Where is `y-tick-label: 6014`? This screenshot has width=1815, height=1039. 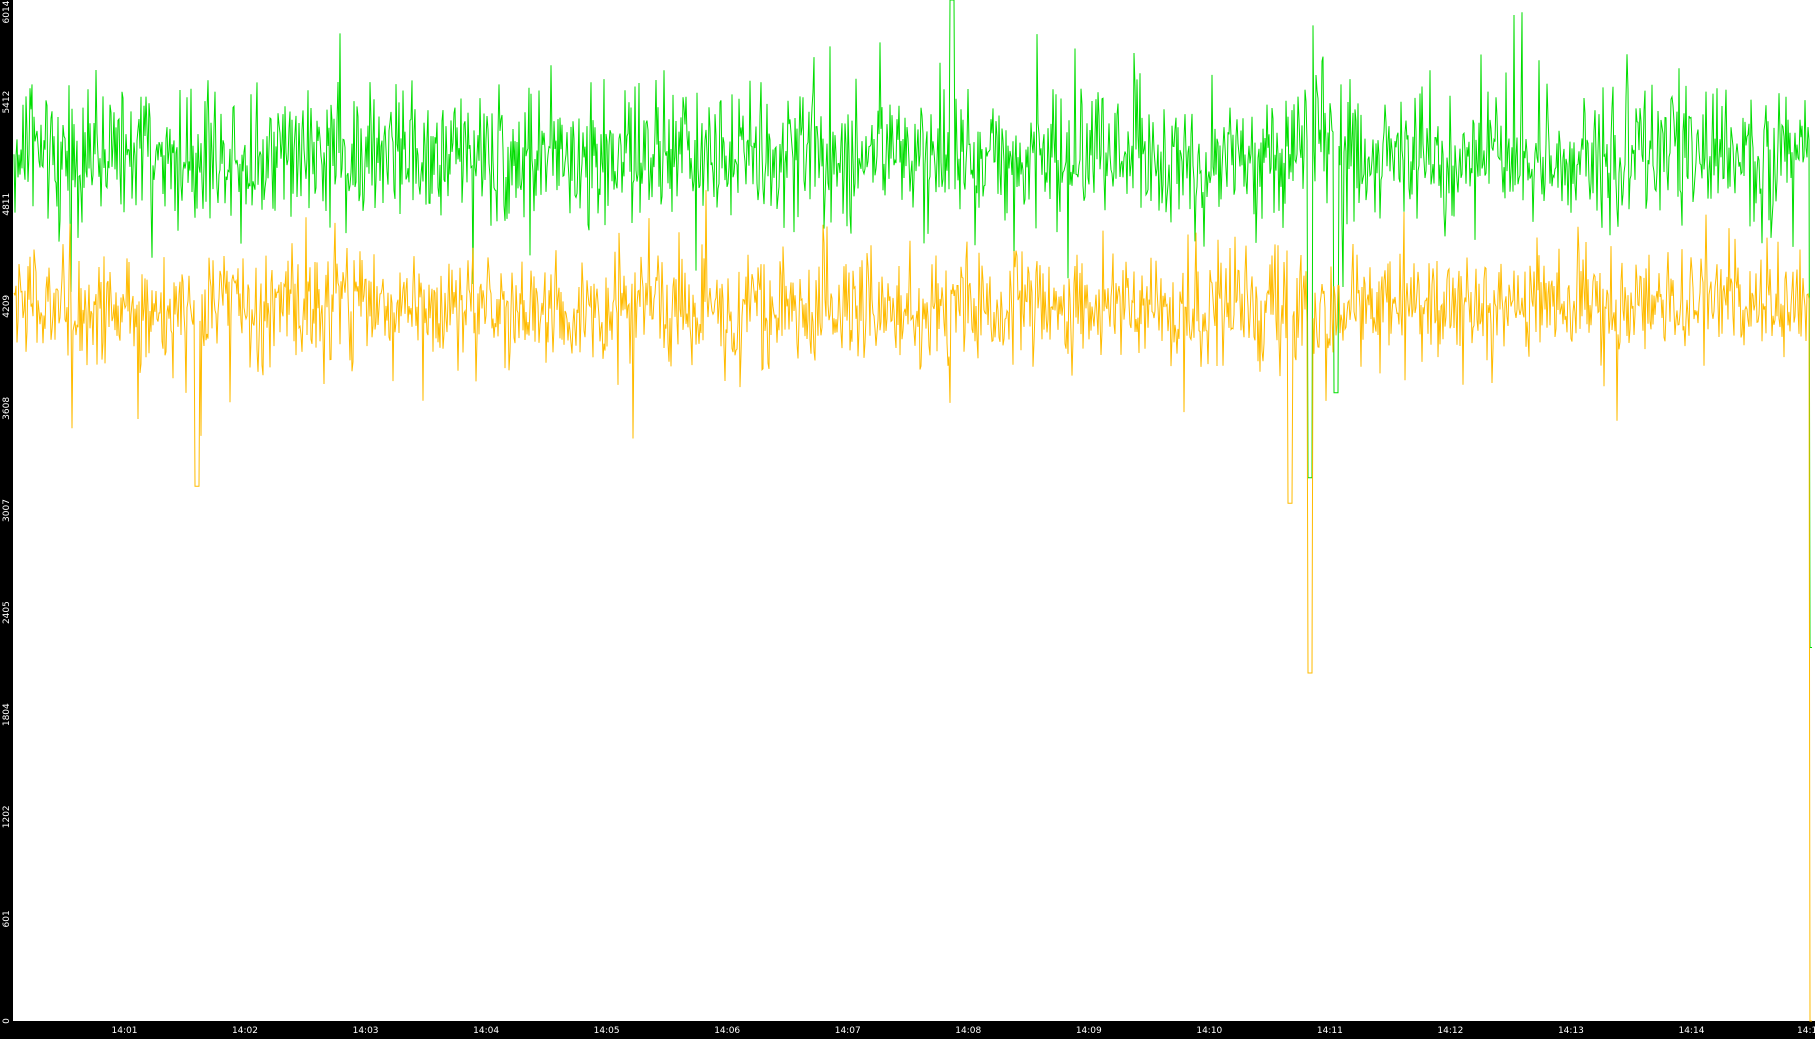 y-tick-label: 6014 is located at coordinates (7, 11).